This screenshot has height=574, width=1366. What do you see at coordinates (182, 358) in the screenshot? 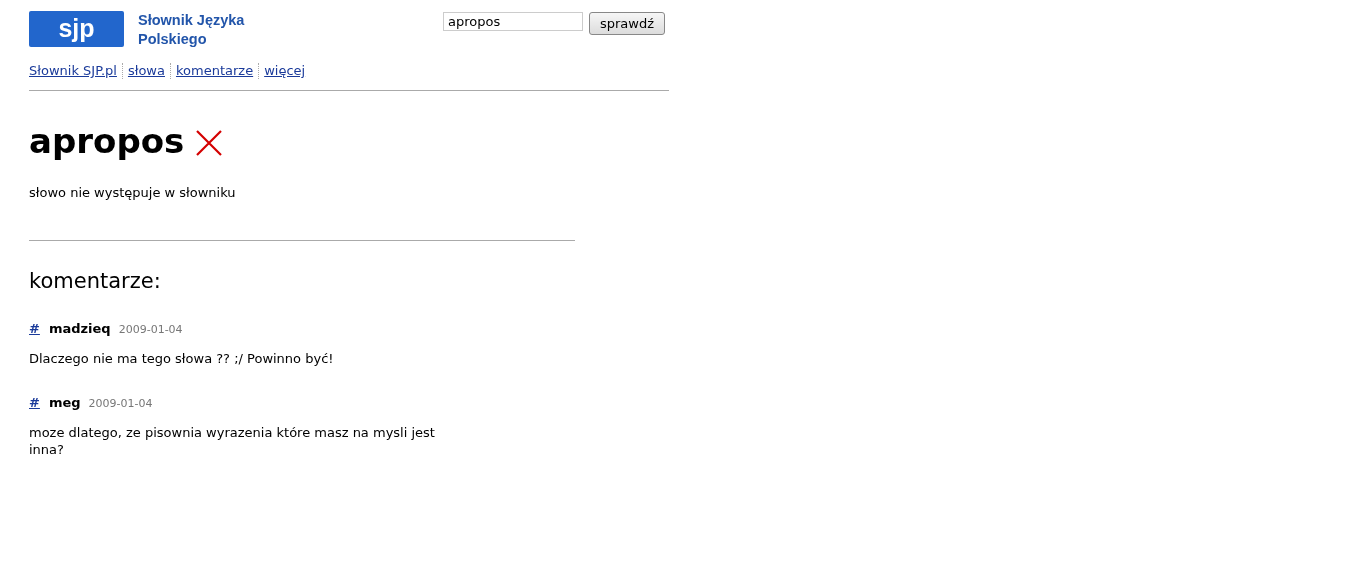
I see `comment-text: Dlaczego nie ma tego słowa ?? ;/ Powinno być!` at bounding box center [182, 358].